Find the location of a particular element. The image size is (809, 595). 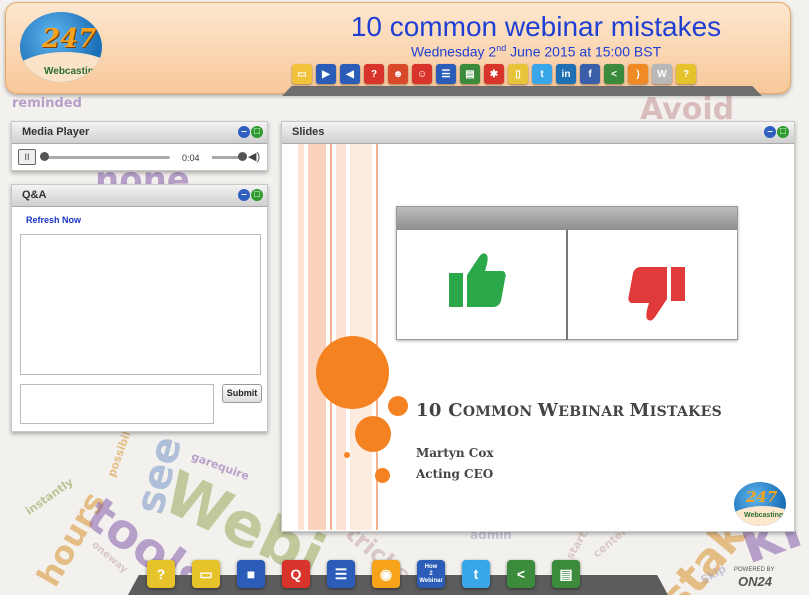

folder-icon: ▤ is located at coordinates (470, 74).